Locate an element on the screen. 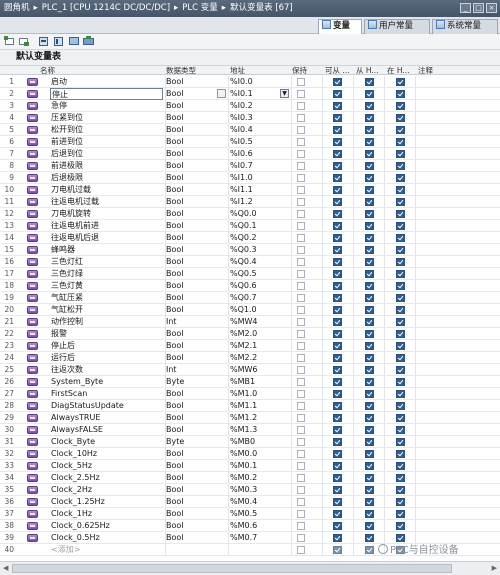  tag-name: 停止后 is located at coordinates (107, 346).